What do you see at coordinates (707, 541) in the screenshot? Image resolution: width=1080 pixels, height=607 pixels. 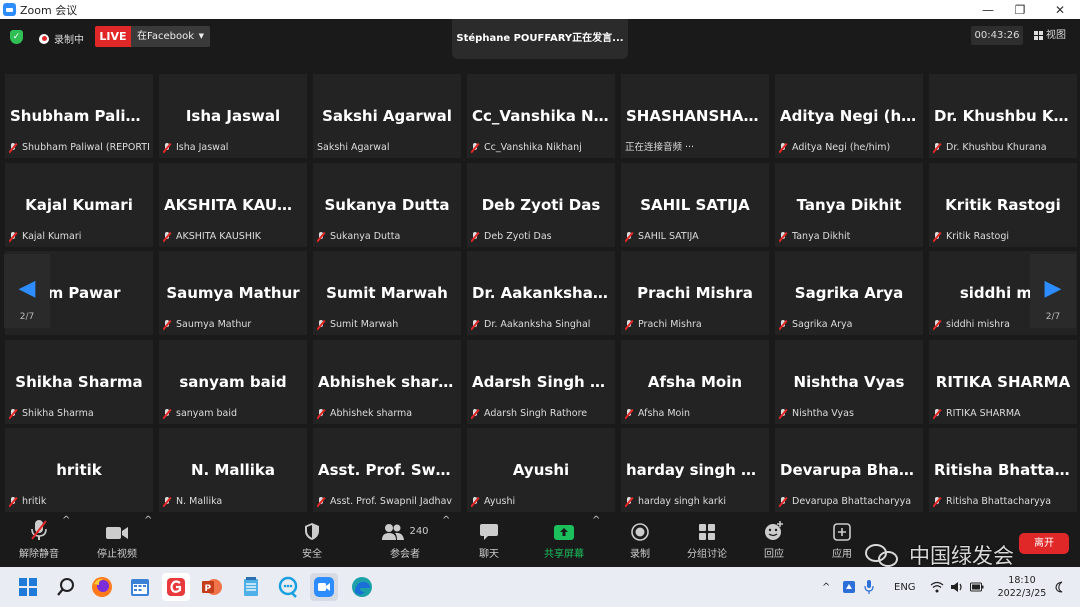 I see `breakout-rooms-button: 分组讨论` at bounding box center [707, 541].